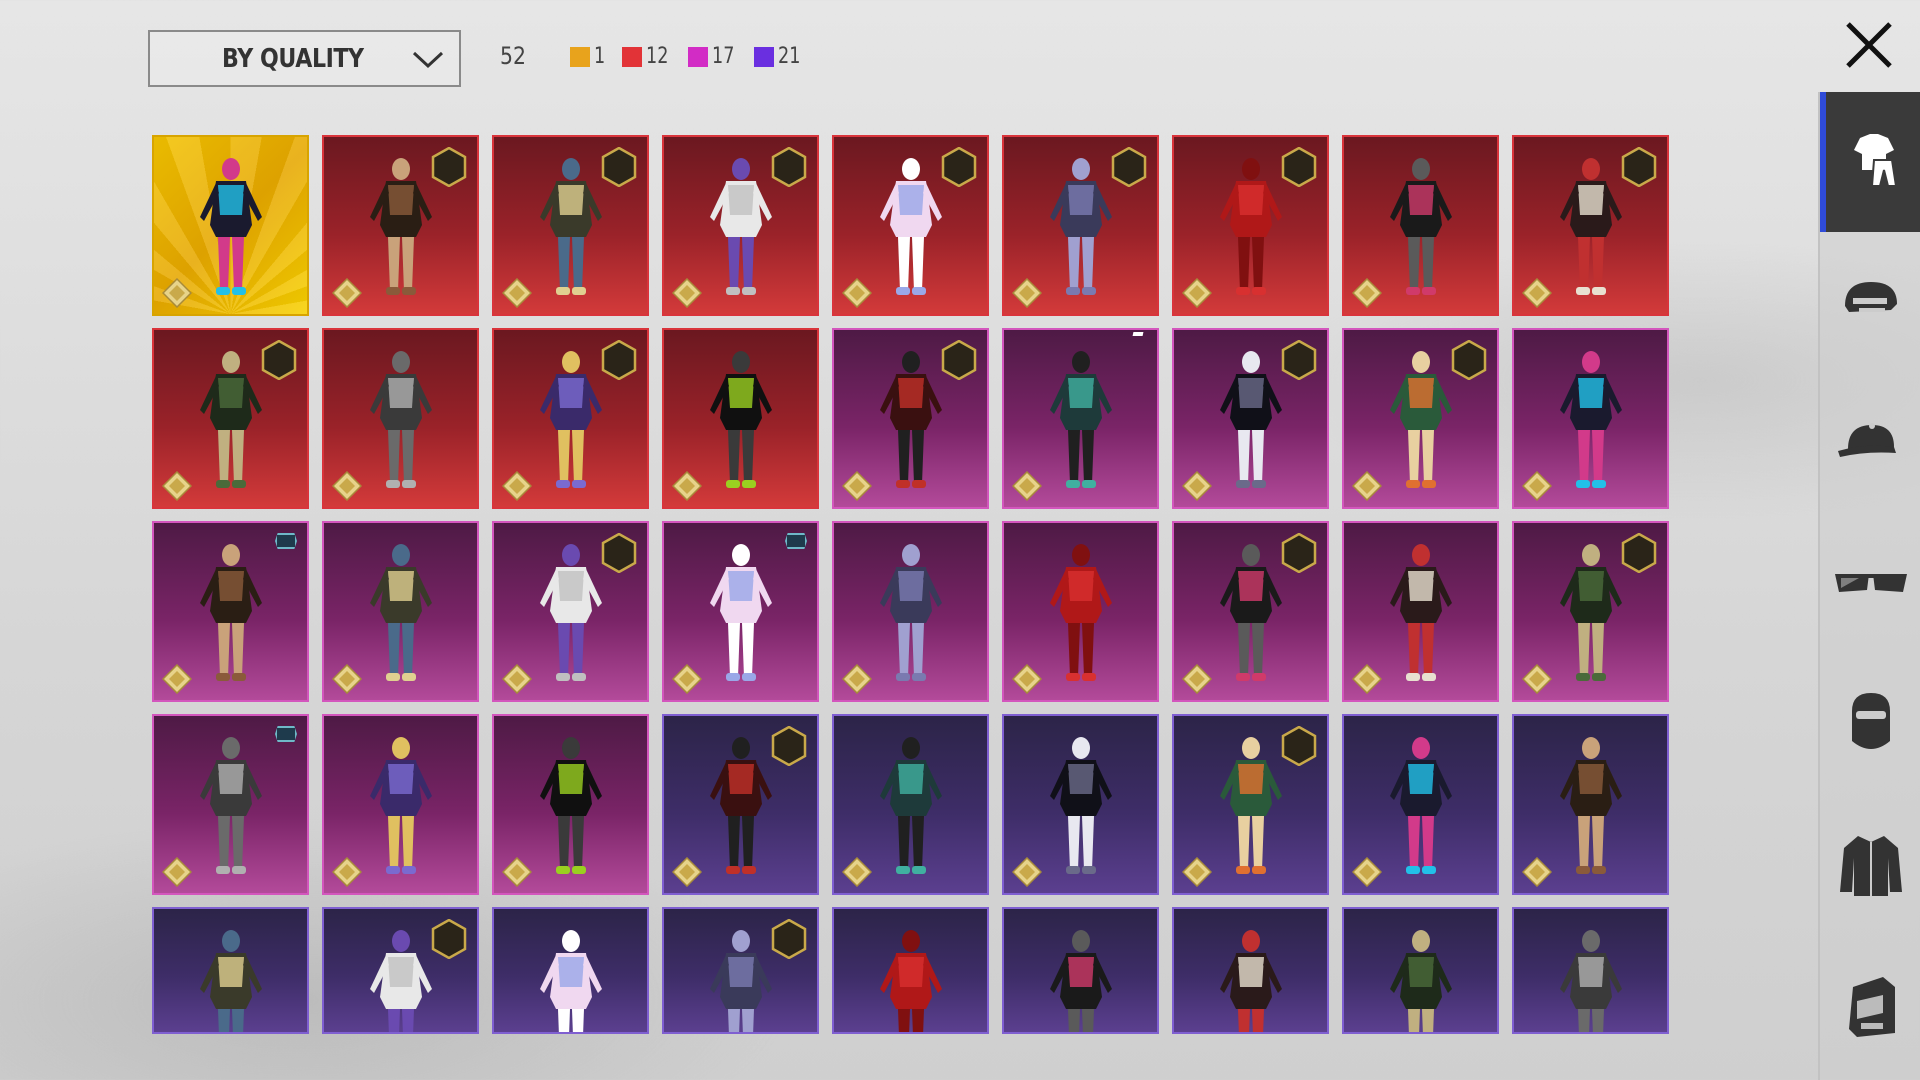  I want to click on sidebar-item-mask, so click(1870, 726).